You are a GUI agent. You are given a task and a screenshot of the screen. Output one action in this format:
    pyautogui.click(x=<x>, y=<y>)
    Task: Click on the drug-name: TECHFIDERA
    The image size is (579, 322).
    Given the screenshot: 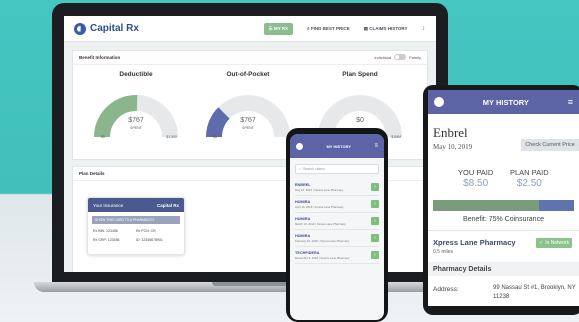 What is the action you would take?
    pyautogui.click(x=307, y=252)
    